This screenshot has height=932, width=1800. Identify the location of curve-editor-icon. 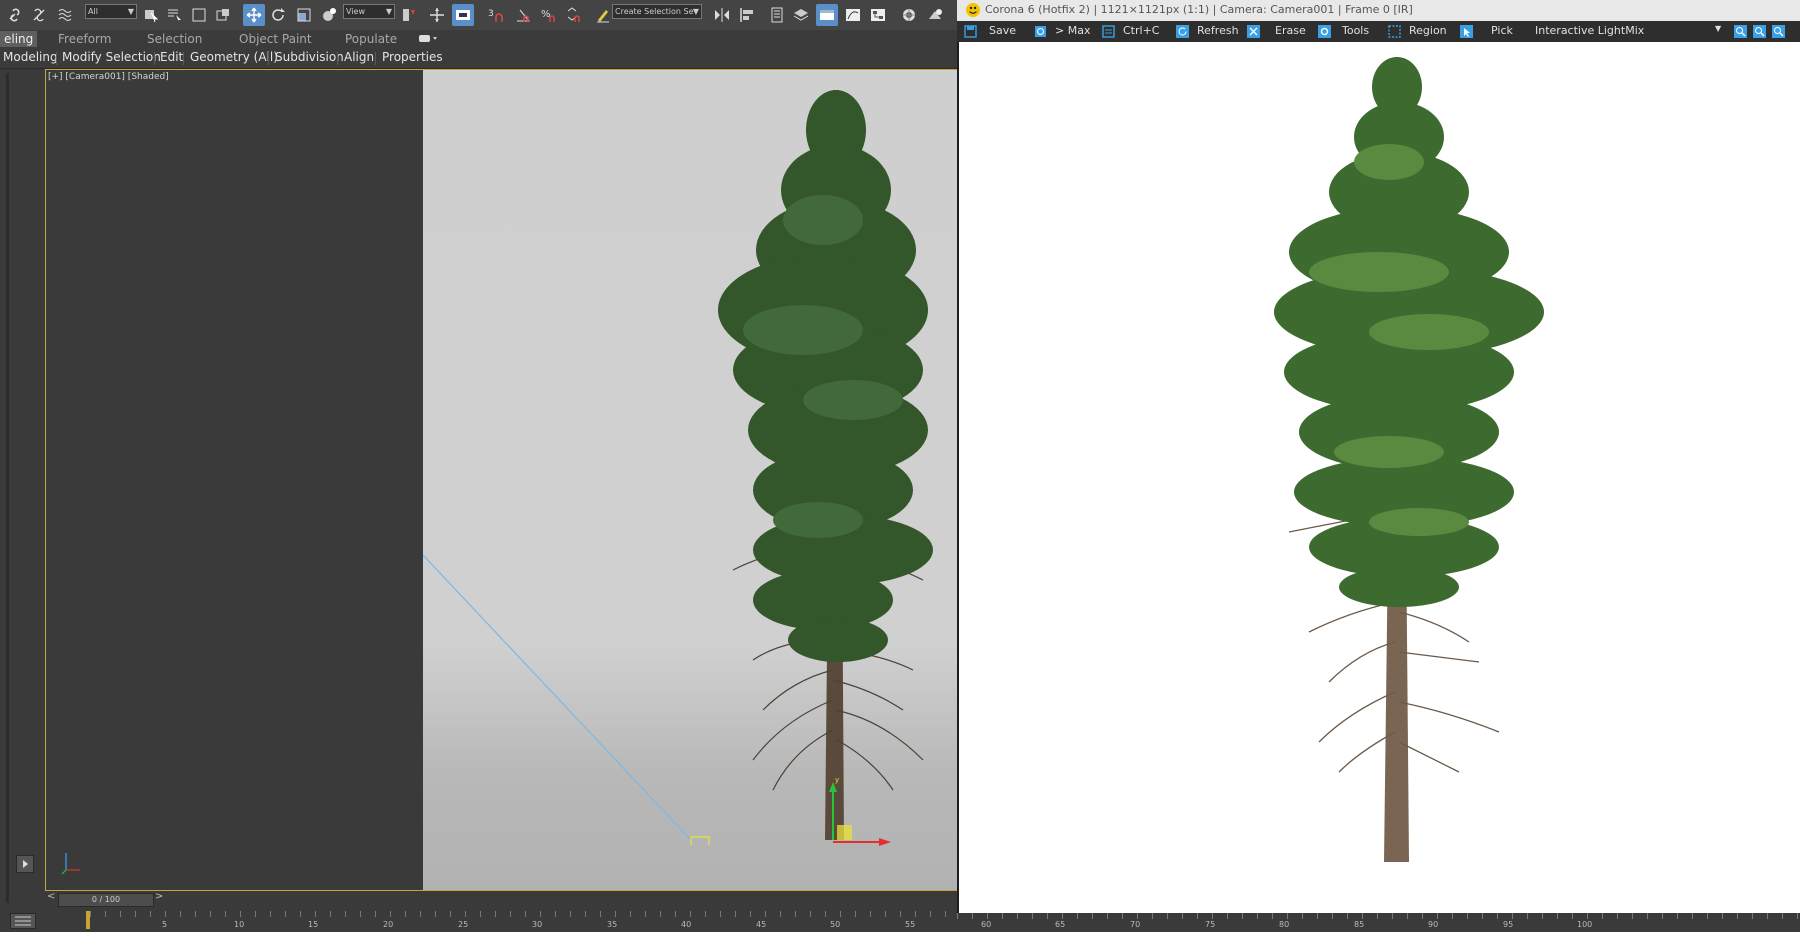
(853, 15).